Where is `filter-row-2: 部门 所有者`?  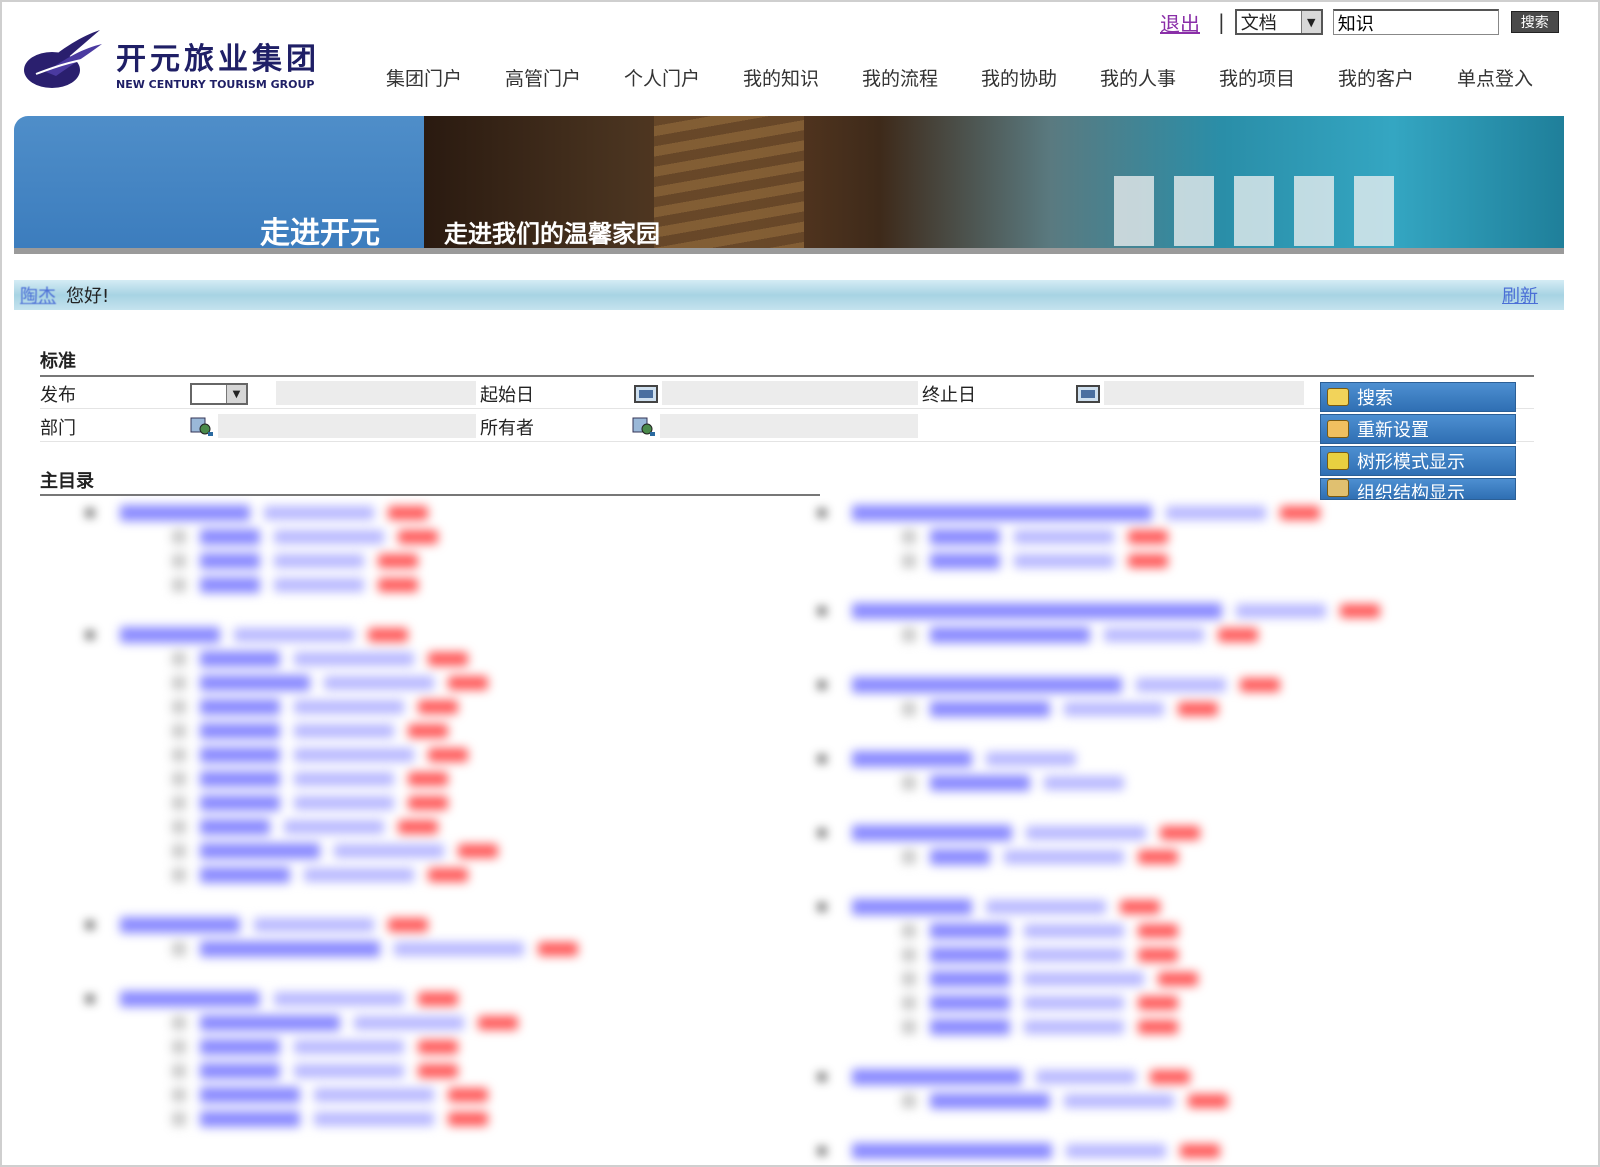
filter-row-2: 部门 所有者 is located at coordinates (787, 426).